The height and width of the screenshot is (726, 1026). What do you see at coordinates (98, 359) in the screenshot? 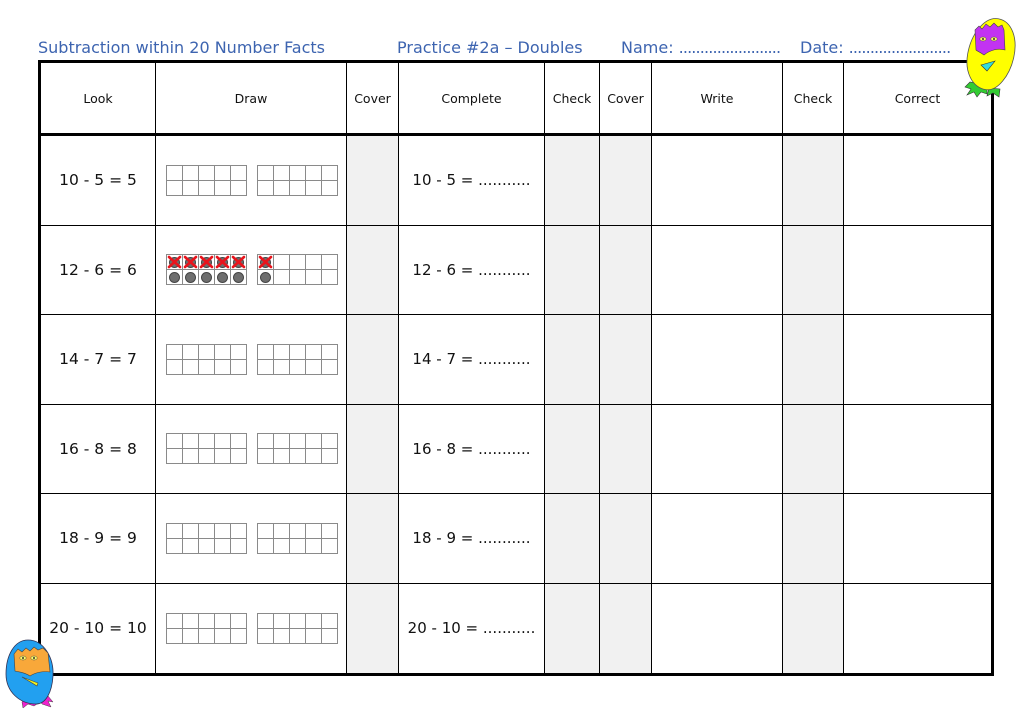
I see `look-fact: 14 - 7 = 7` at bounding box center [98, 359].